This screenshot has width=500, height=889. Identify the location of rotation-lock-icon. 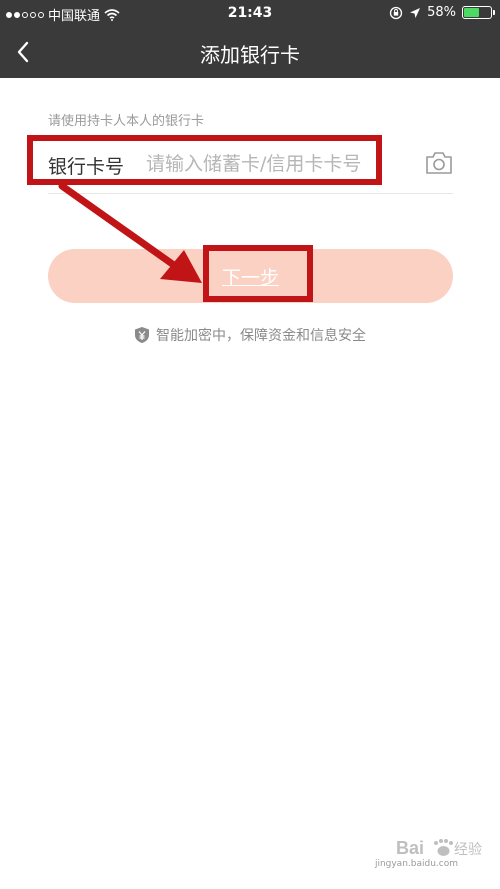
(396, 12).